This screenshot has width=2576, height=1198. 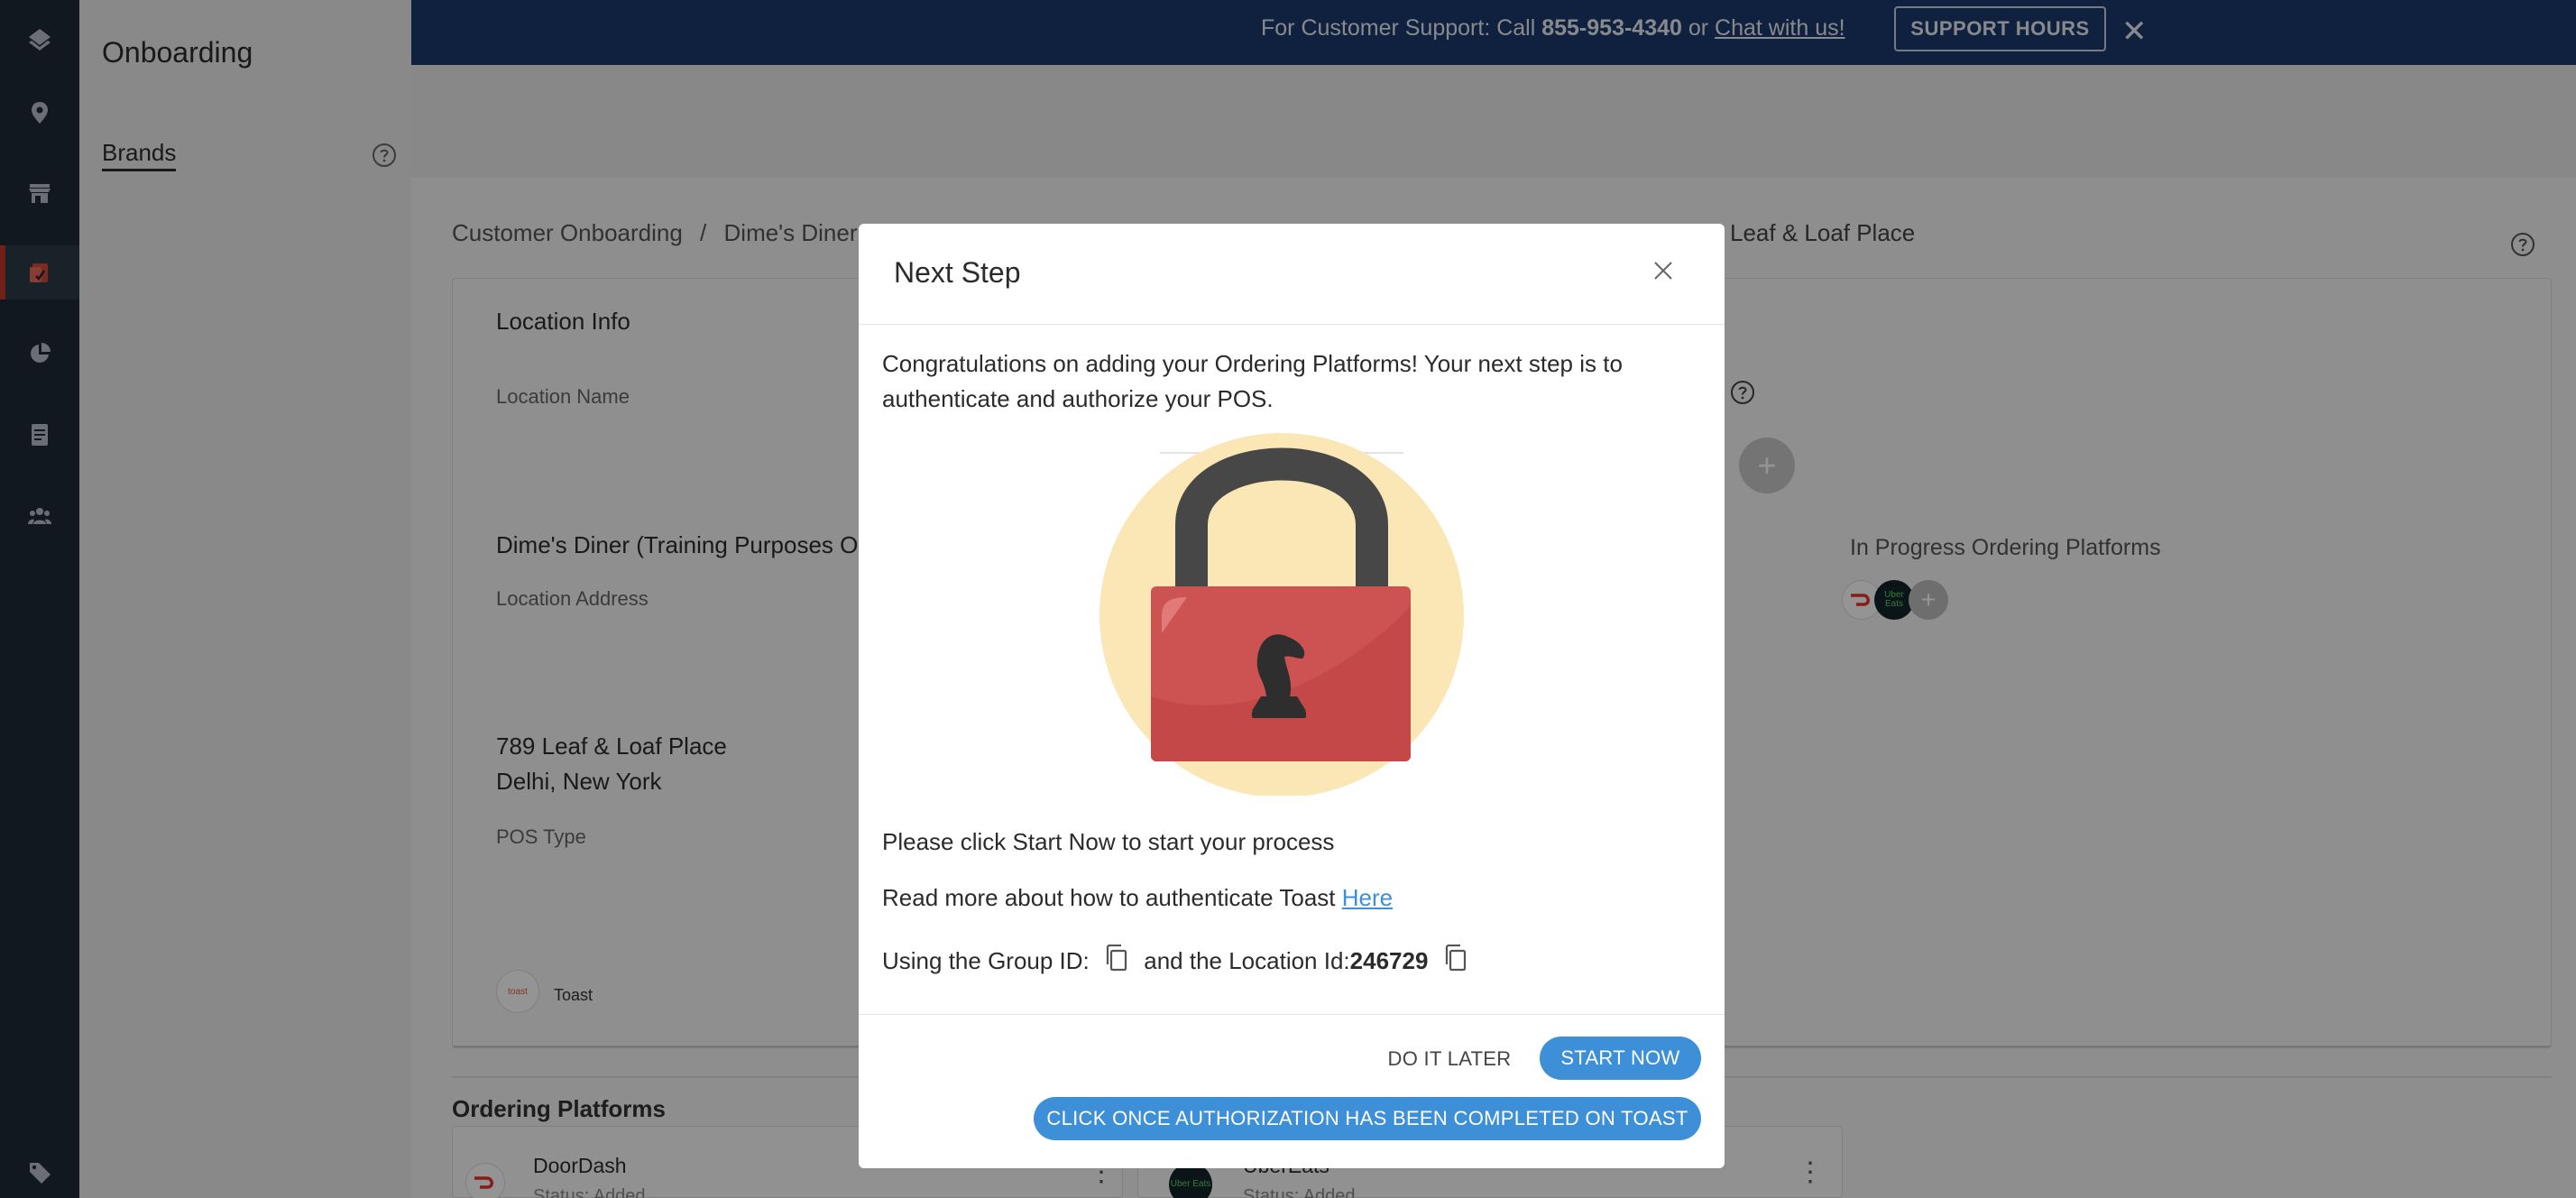 What do you see at coordinates (1116, 962) in the screenshot?
I see `copy-group-id-icon` at bounding box center [1116, 962].